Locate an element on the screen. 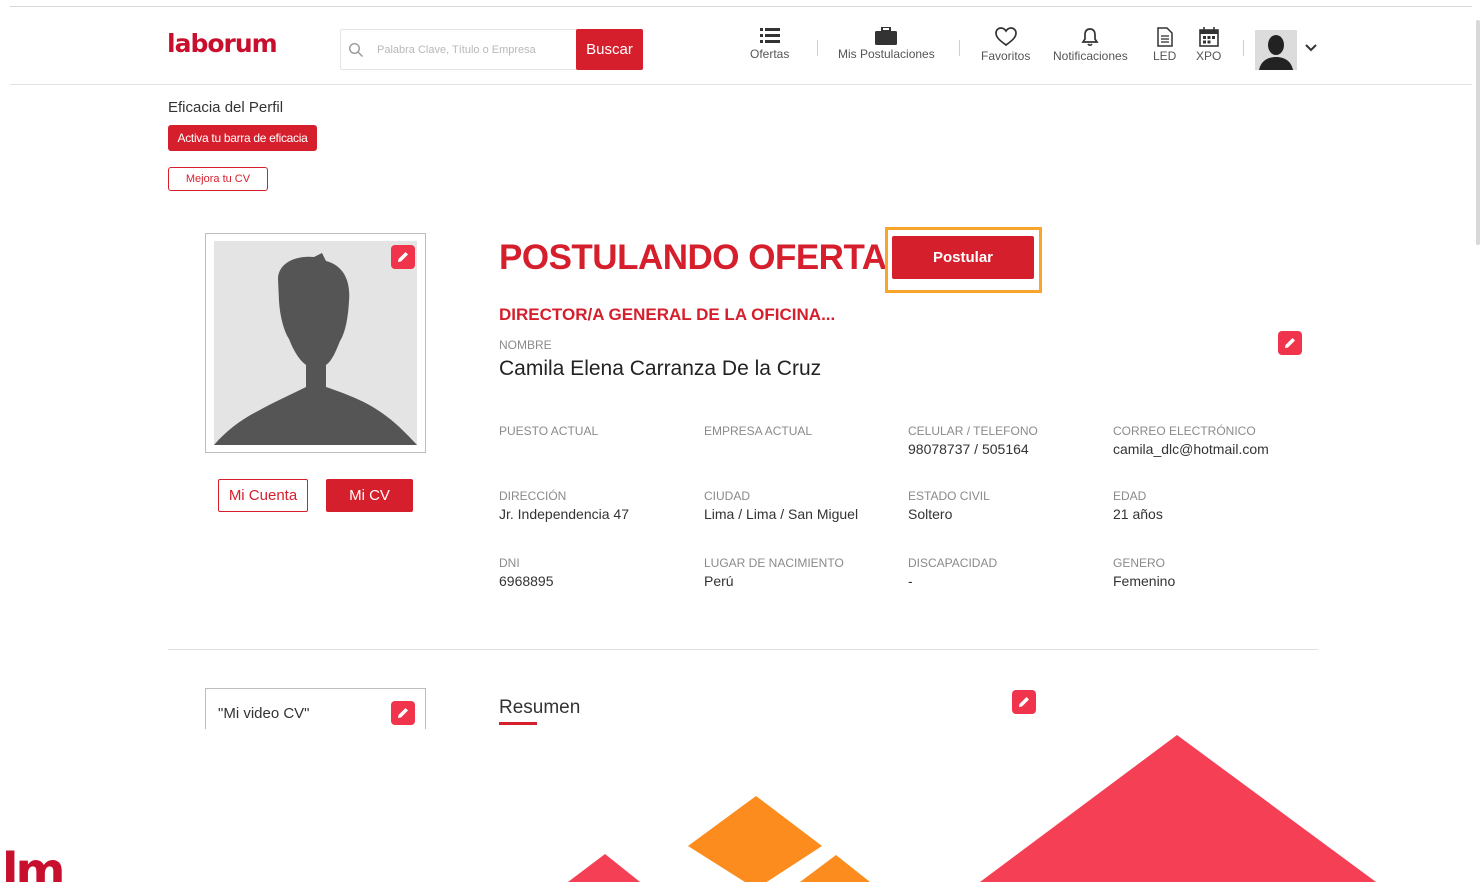 The height and width of the screenshot is (882, 1482). user-avatar is located at coordinates (1276, 50).